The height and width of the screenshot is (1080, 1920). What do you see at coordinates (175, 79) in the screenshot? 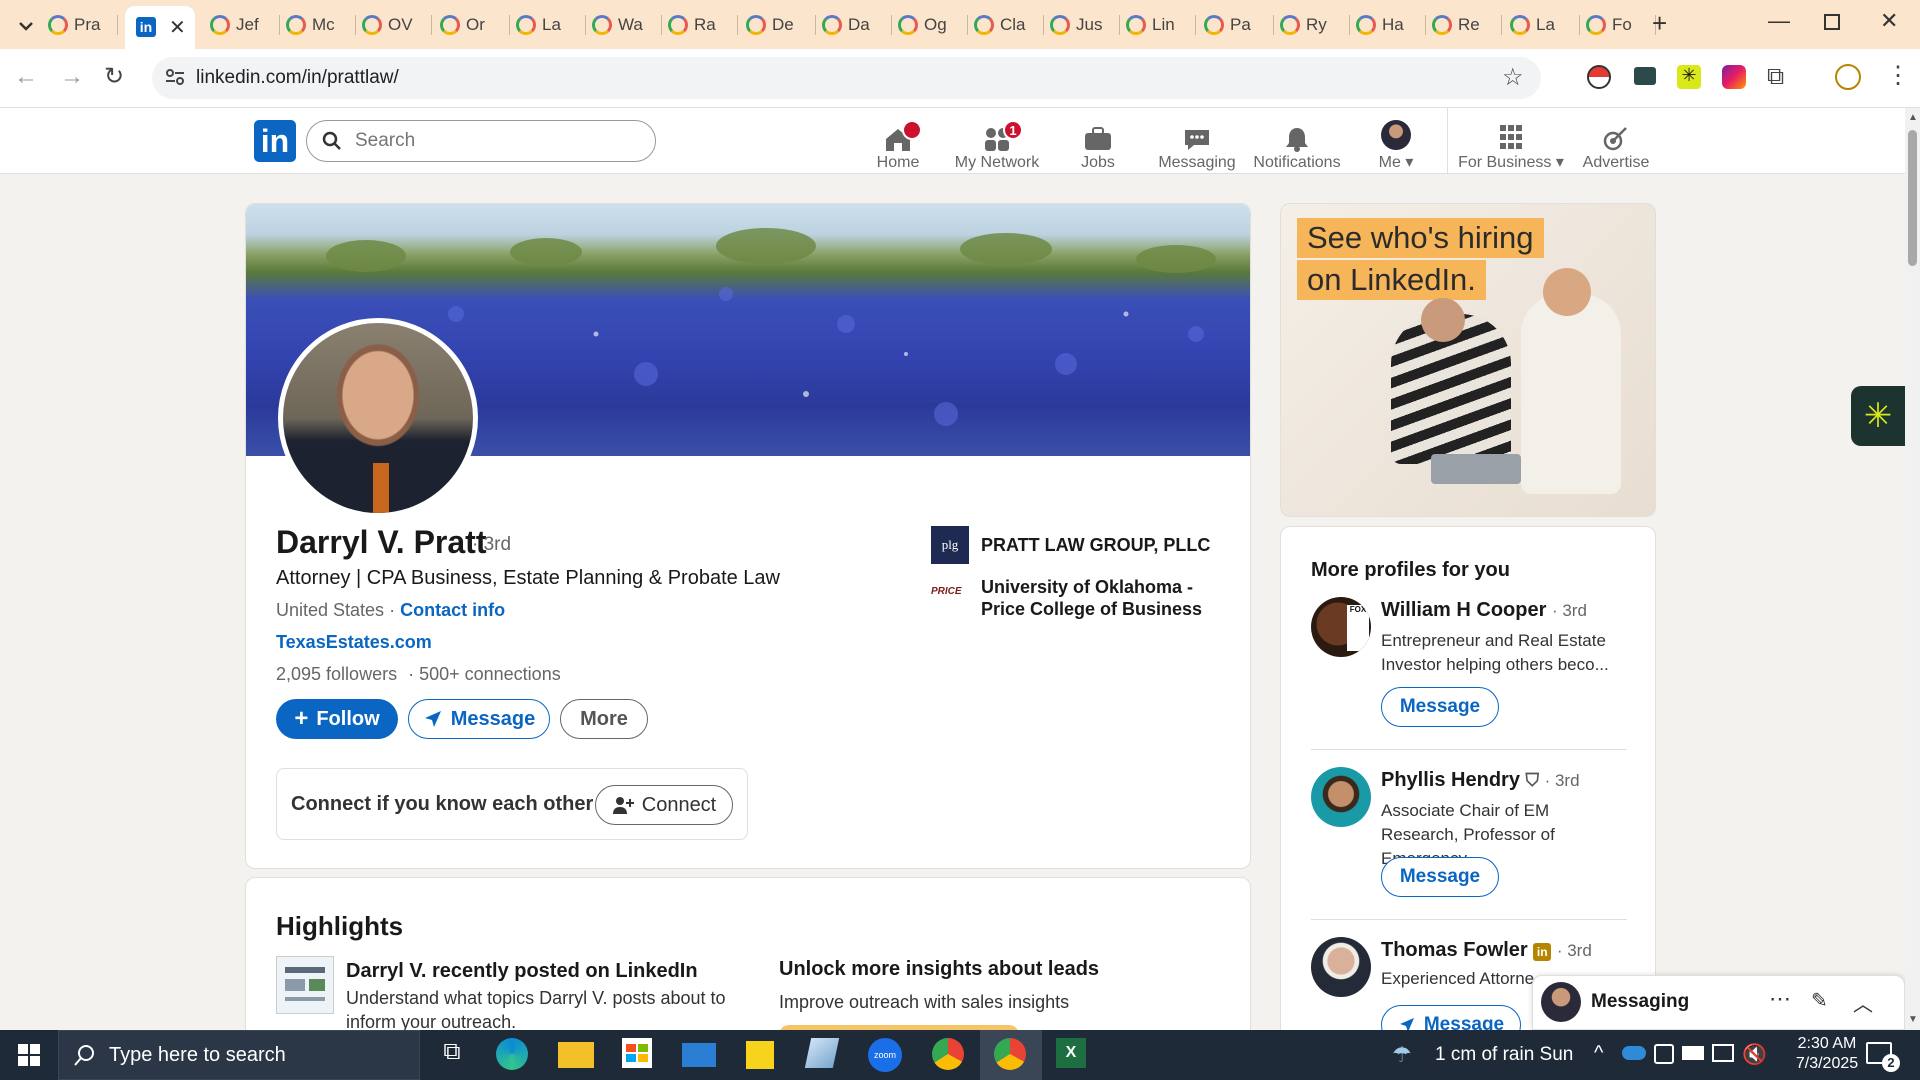
I see `site-info-icon` at bounding box center [175, 79].